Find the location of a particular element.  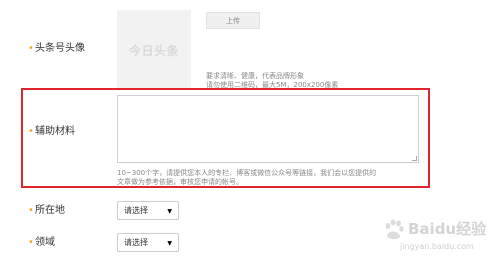

materials-label: 辅助材料 is located at coordinates (55, 131).